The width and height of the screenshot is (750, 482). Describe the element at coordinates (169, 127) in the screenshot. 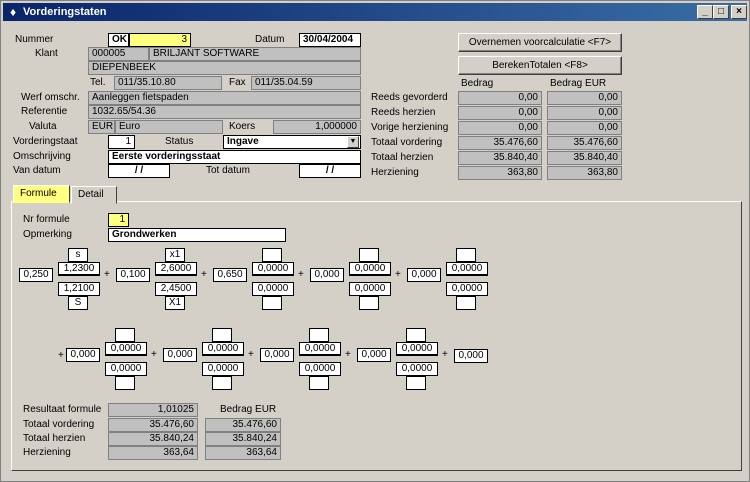

I see `valuta-name-field: Euro` at that location.